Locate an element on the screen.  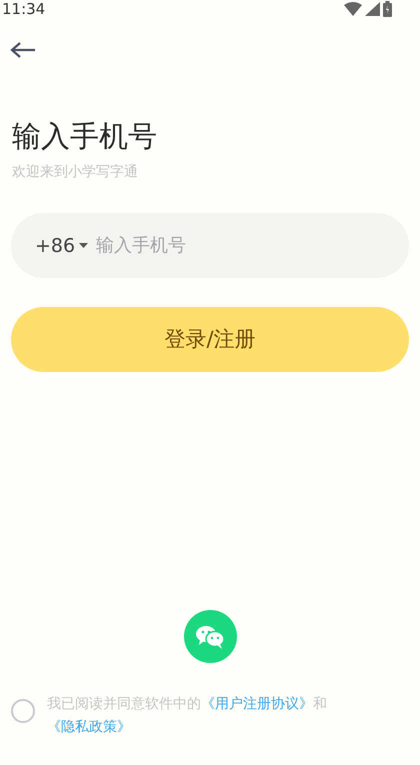
chat-bubbles-icon is located at coordinates (210, 637).